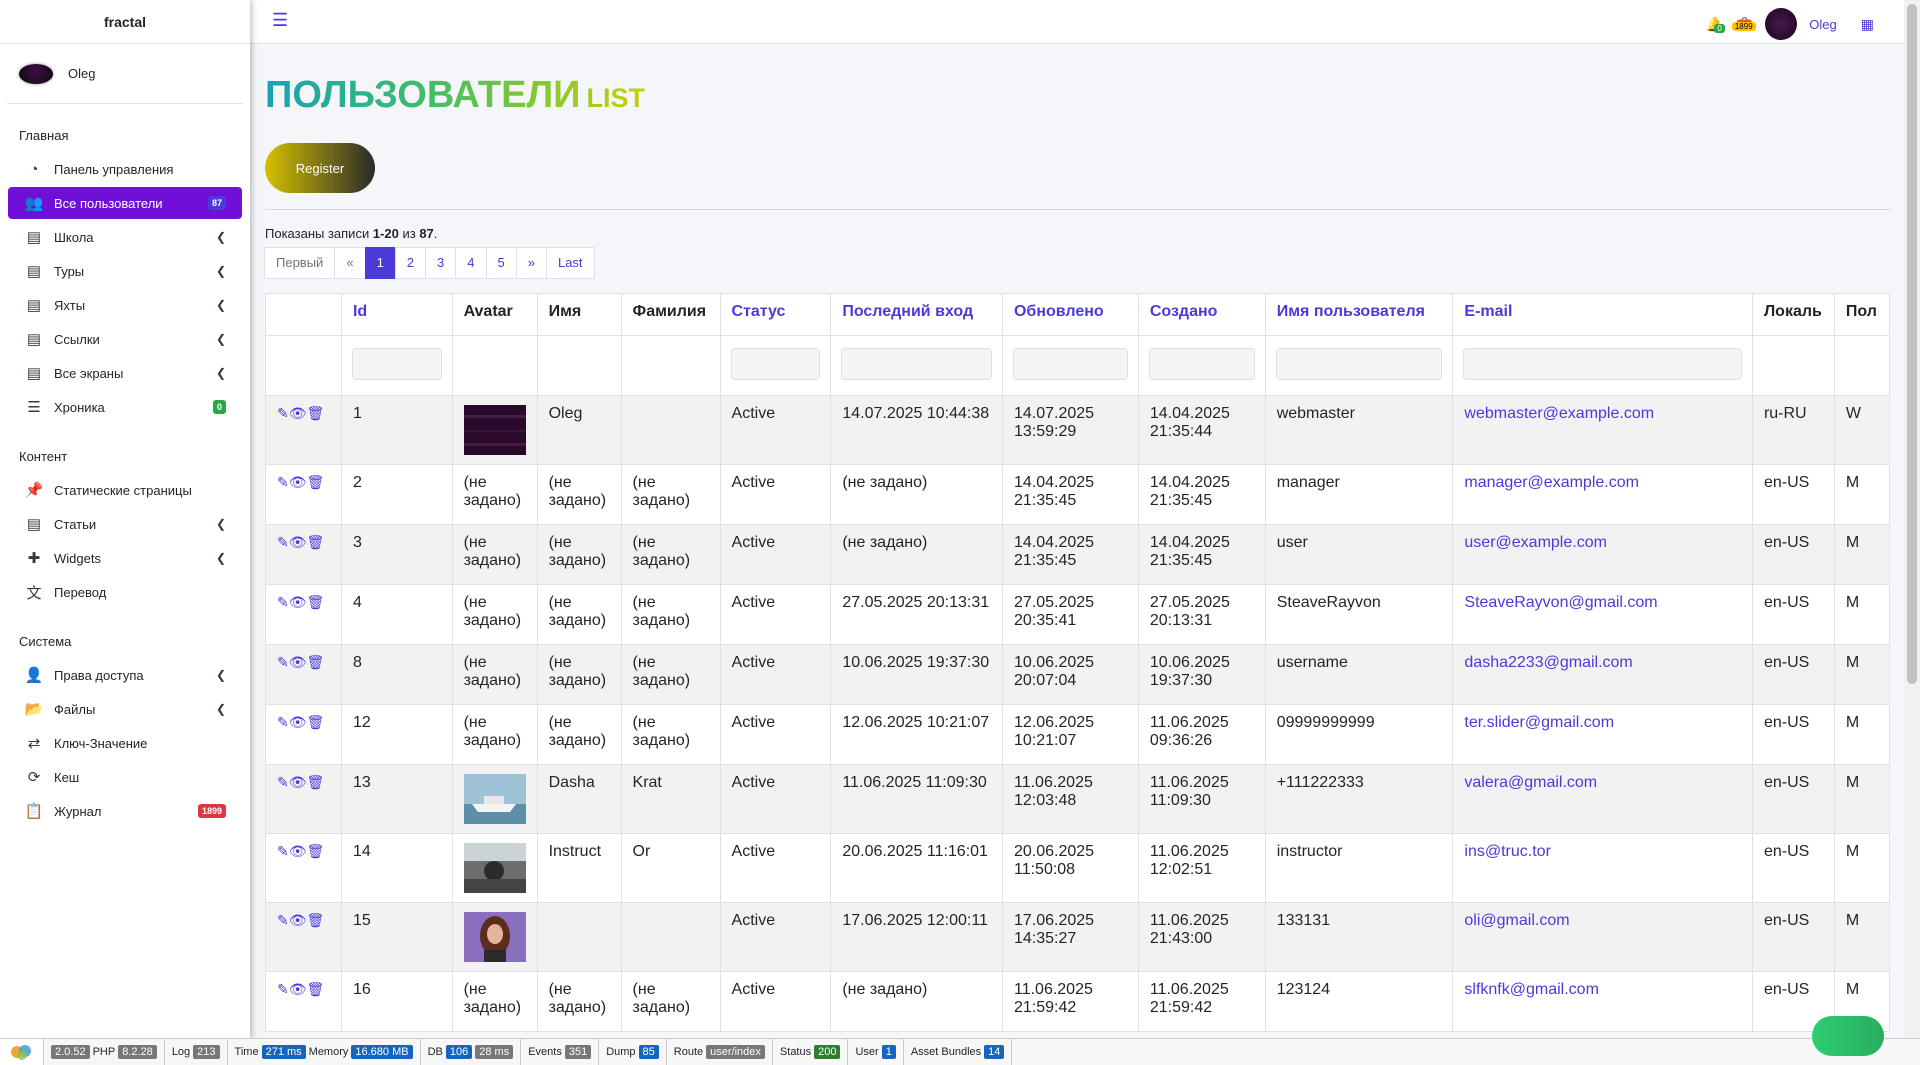 The width and height of the screenshot is (1920, 1065). Describe the element at coordinates (1912, 344) in the screenshot. I see `scrollbar-thumb` at that location.